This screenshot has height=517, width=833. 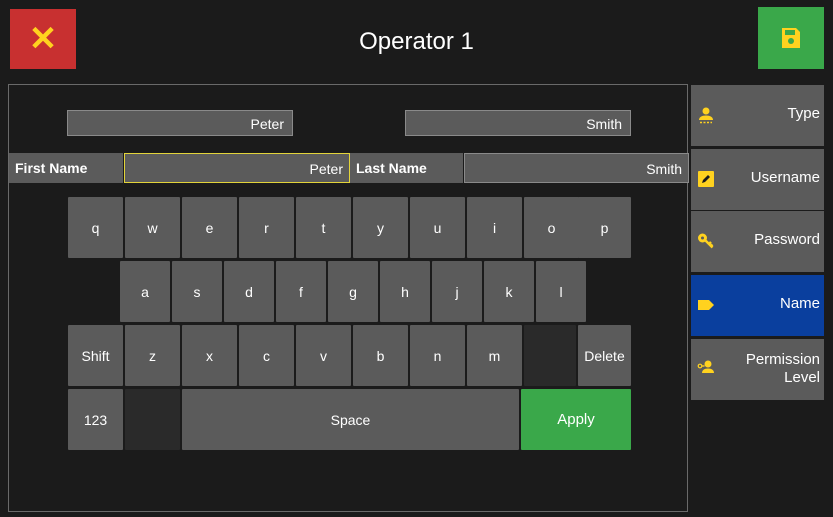 What do you see at coordinates (550, 355) in the screenshot?
I see `blank-key` at bounding box center [550, 355].